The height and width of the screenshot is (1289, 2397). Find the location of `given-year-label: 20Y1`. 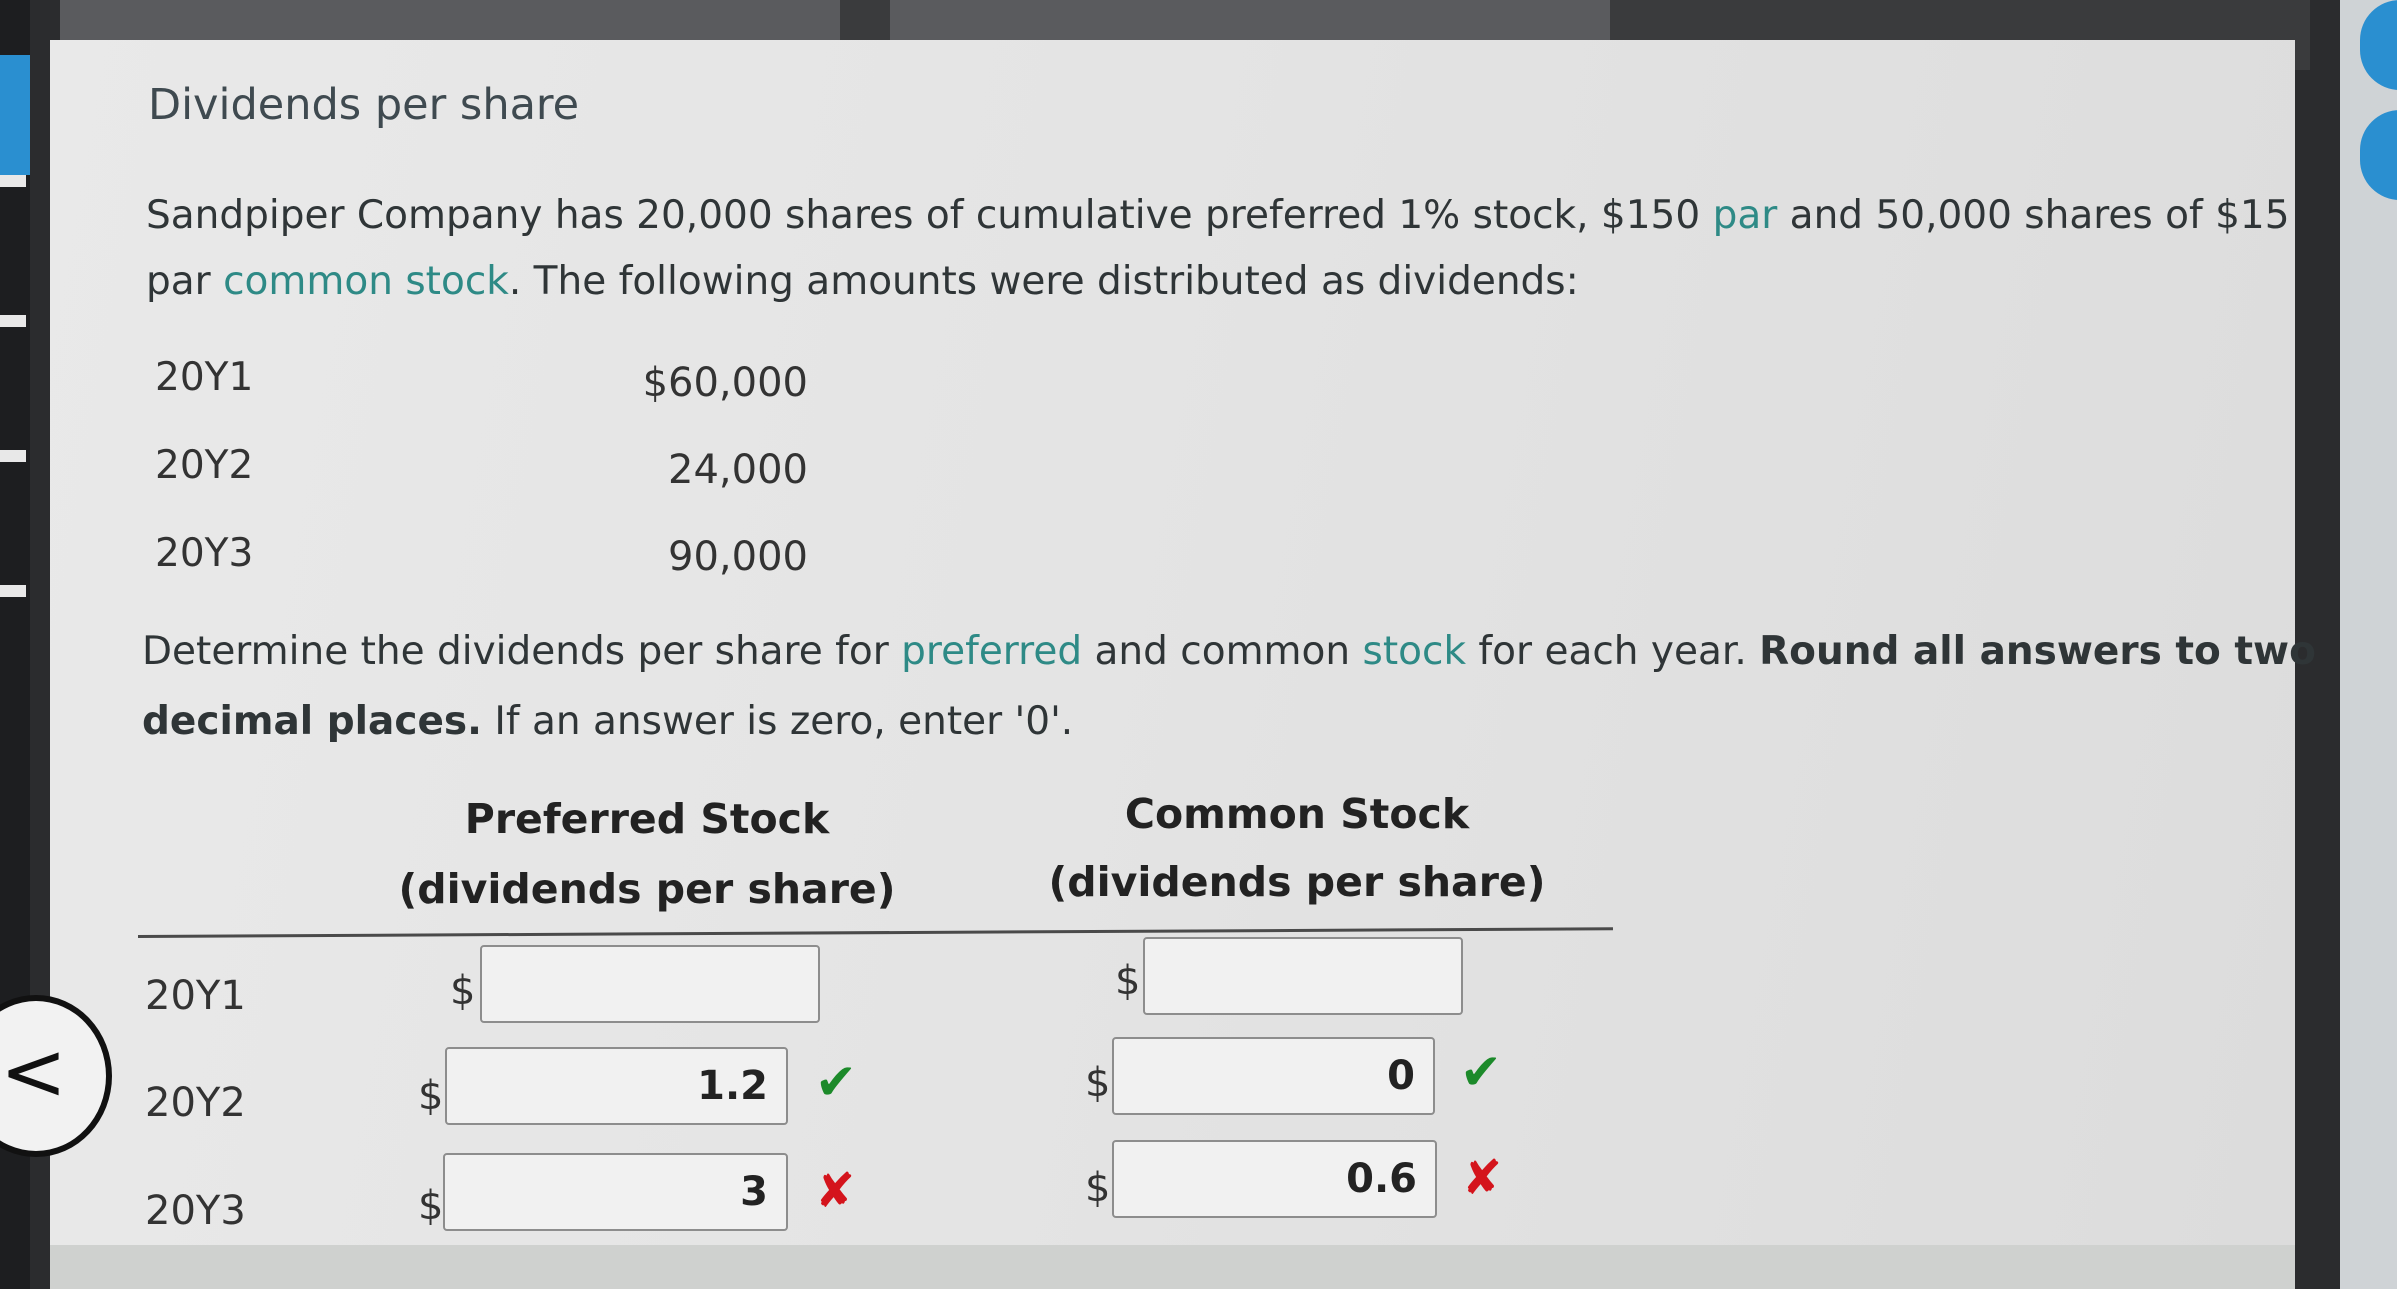

given-year-label: 20Y1 is located at coordinates (204, 377).